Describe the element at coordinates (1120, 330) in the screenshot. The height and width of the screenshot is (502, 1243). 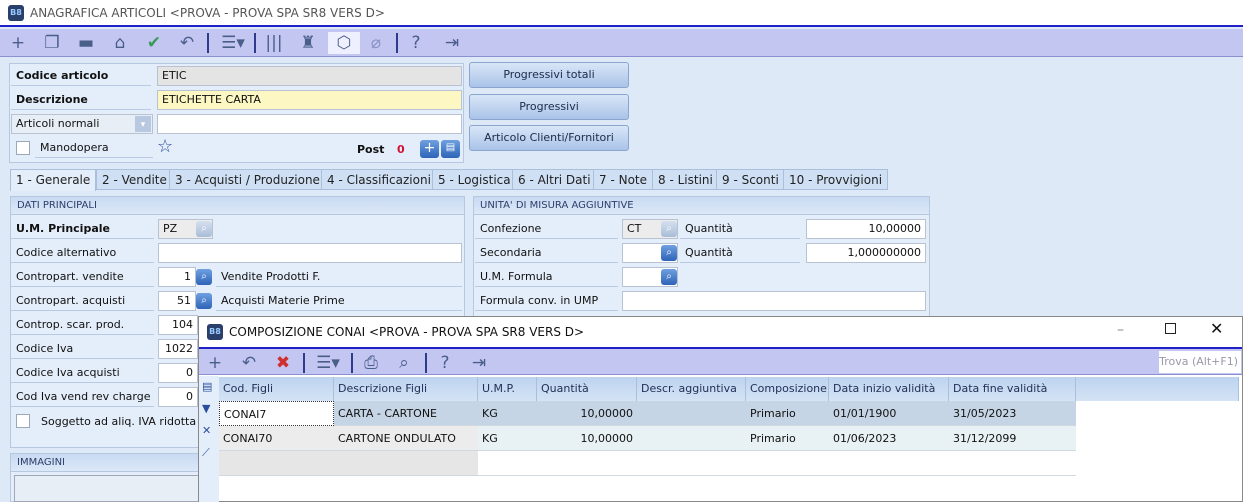
I see `minimize-button: –` at that location.